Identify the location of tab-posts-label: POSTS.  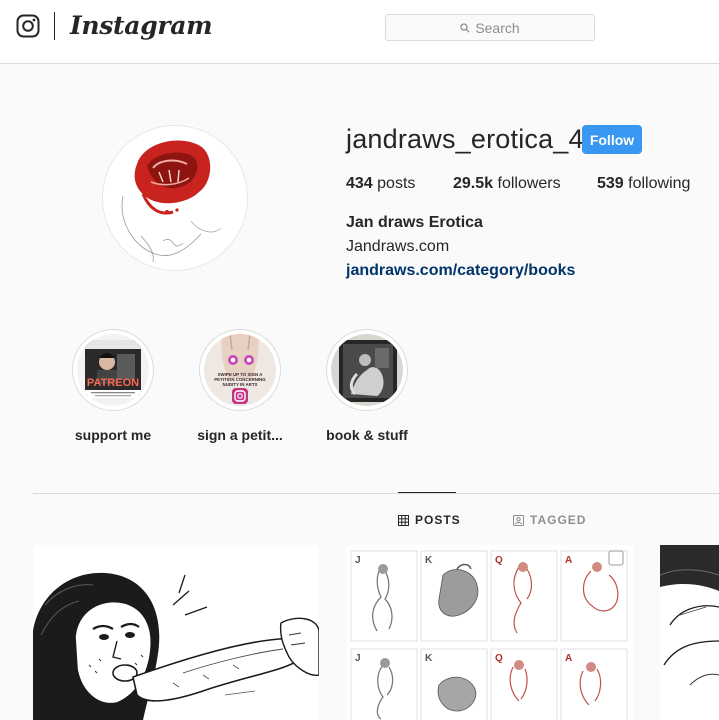
(438, 520).